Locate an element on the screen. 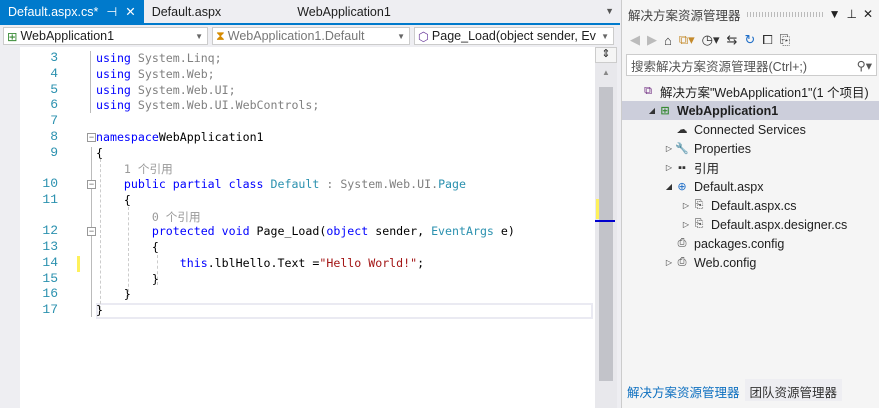  codelens-references: 0 个引用 is located at coordinates (148, 217).